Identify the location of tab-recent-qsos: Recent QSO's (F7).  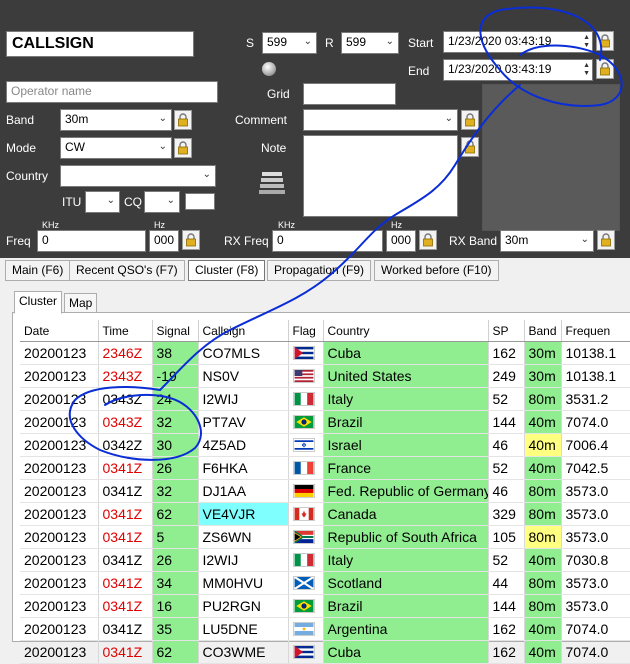
(127, 270).